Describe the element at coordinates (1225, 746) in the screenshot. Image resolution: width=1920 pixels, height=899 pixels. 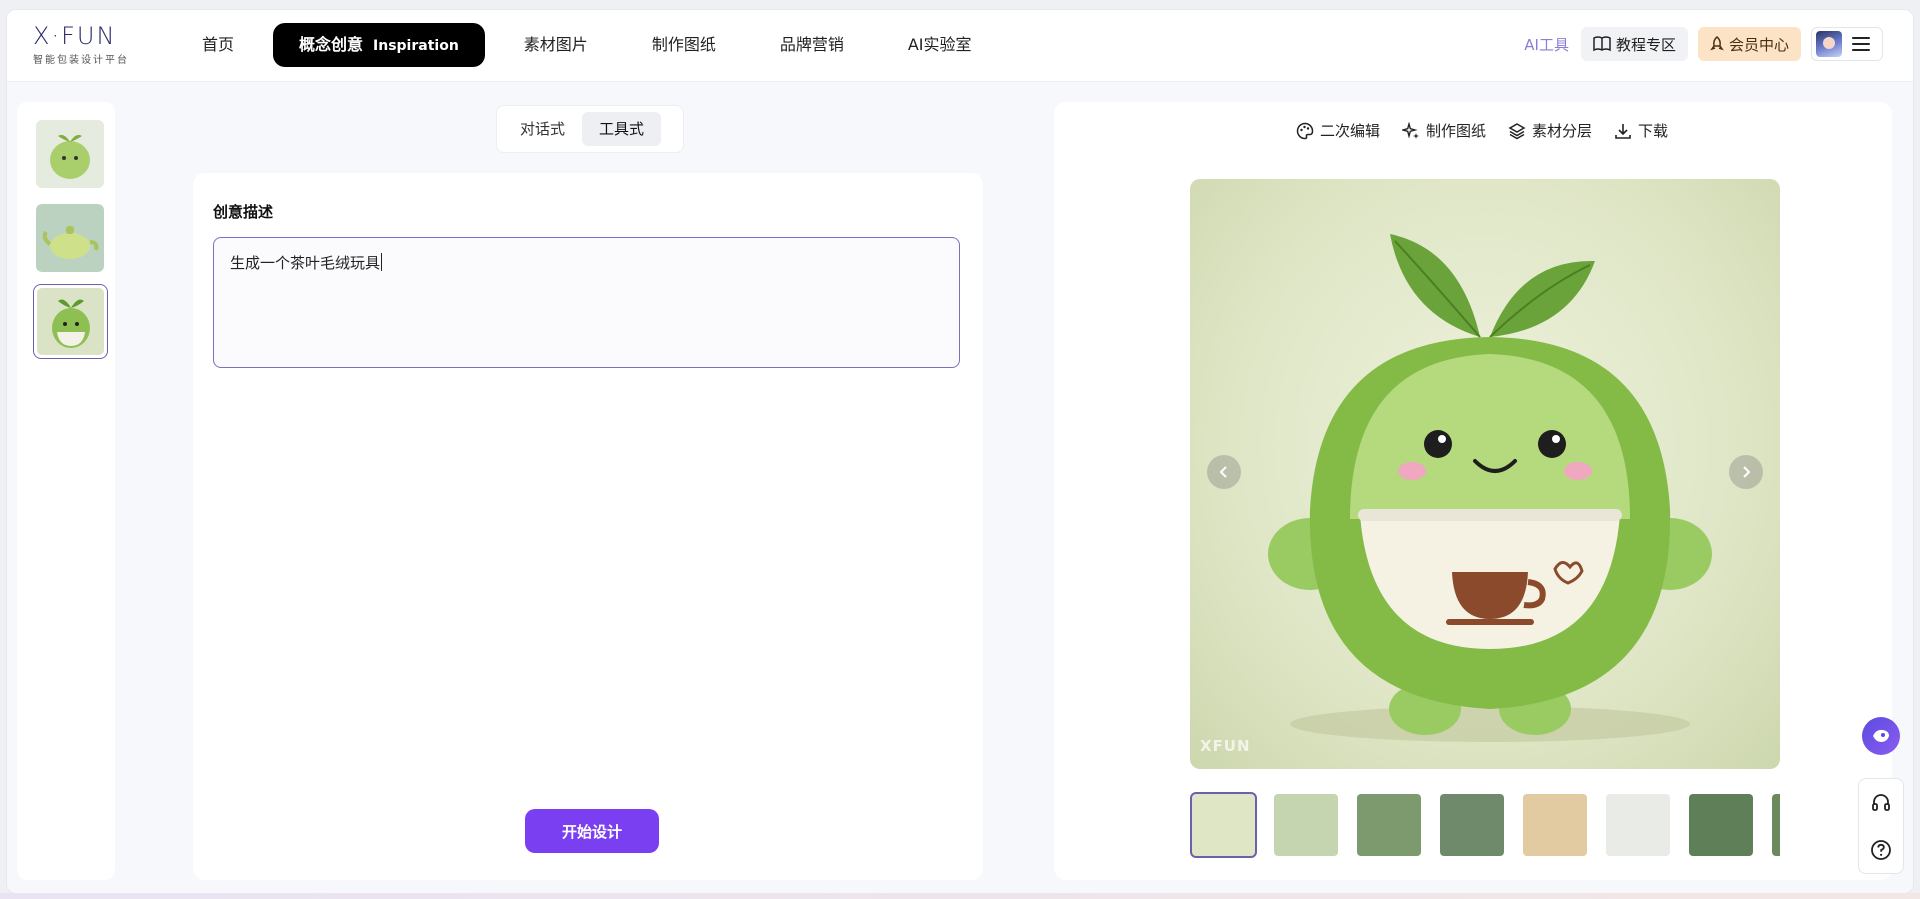
I see `image-watermark: XFUN` at that location.